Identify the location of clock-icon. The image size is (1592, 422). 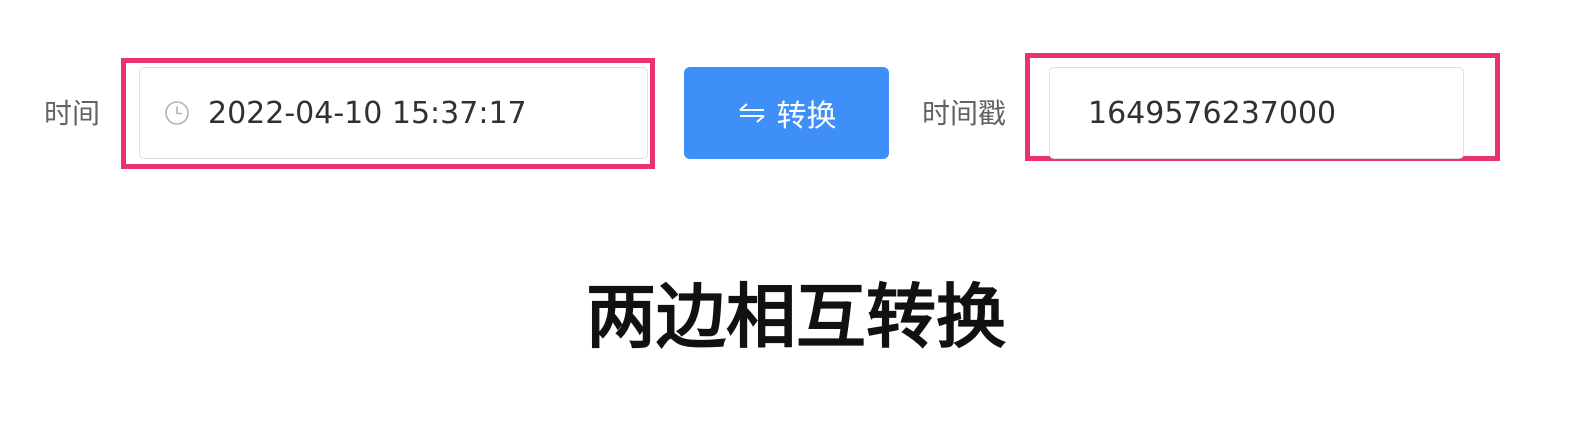
(177, 113).